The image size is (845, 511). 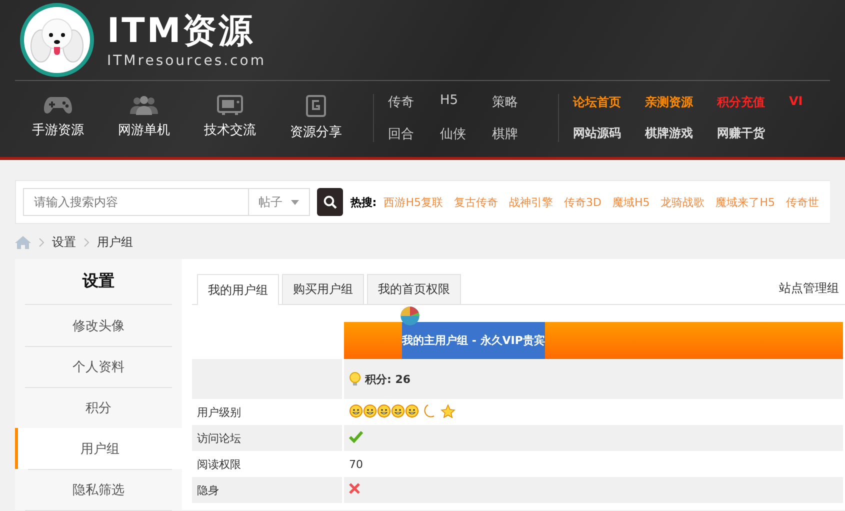 What do you see at coordinates (681, 133) in the screenshot?
I see `nav-link: 棋牌游戏` at bounding box center [681, 133].